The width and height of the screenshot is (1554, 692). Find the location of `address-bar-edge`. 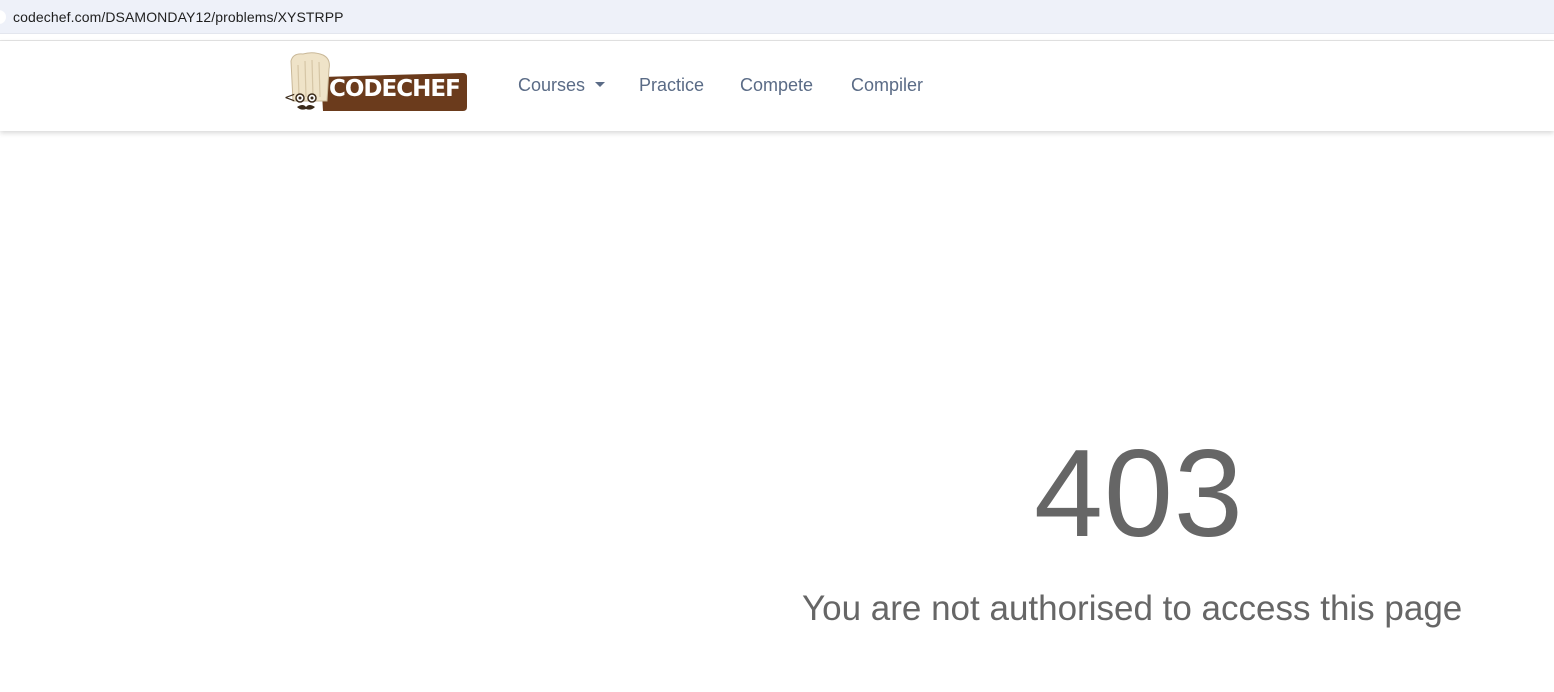

address-bar-edge is located at coordinates (3, 17).